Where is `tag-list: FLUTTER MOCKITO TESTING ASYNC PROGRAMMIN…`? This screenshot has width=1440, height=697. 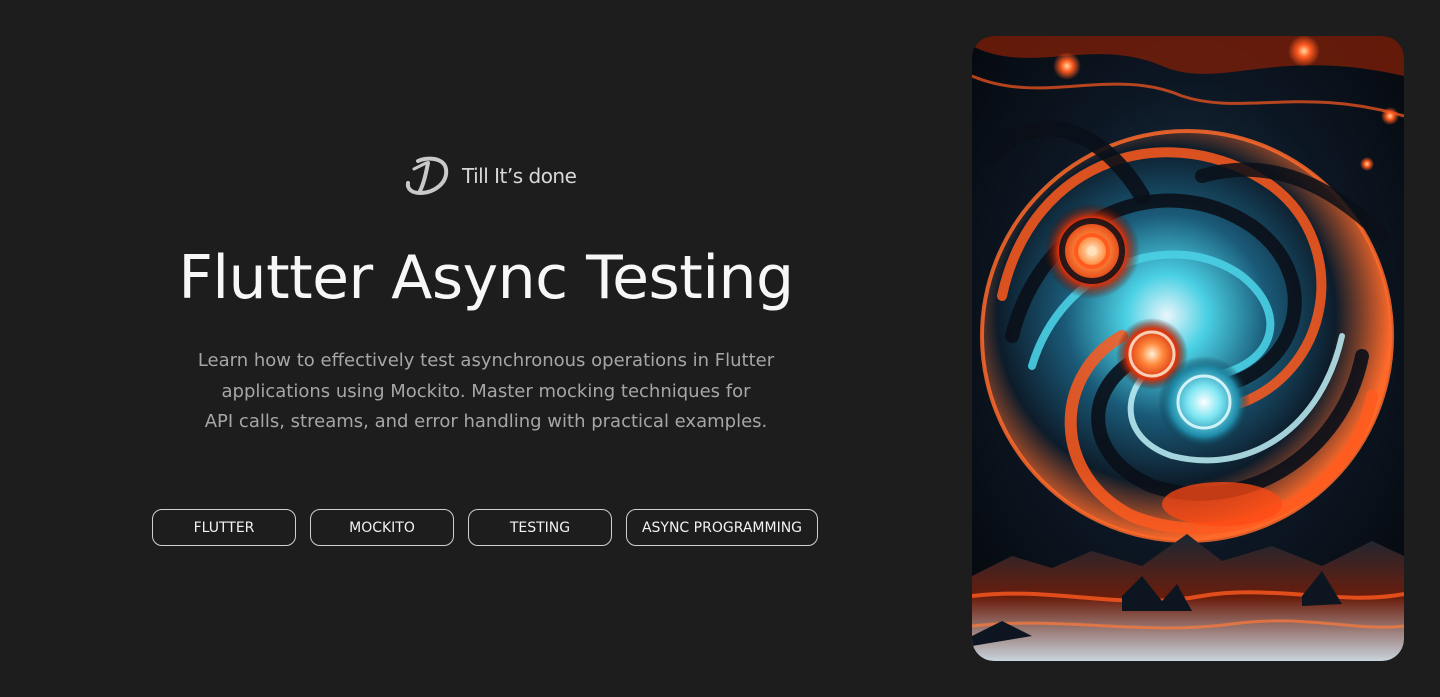 tag-list: FLUTTER MOCKITO TESTING ASYNC PROGRAMMIN… is located at coordinates (485, 527).